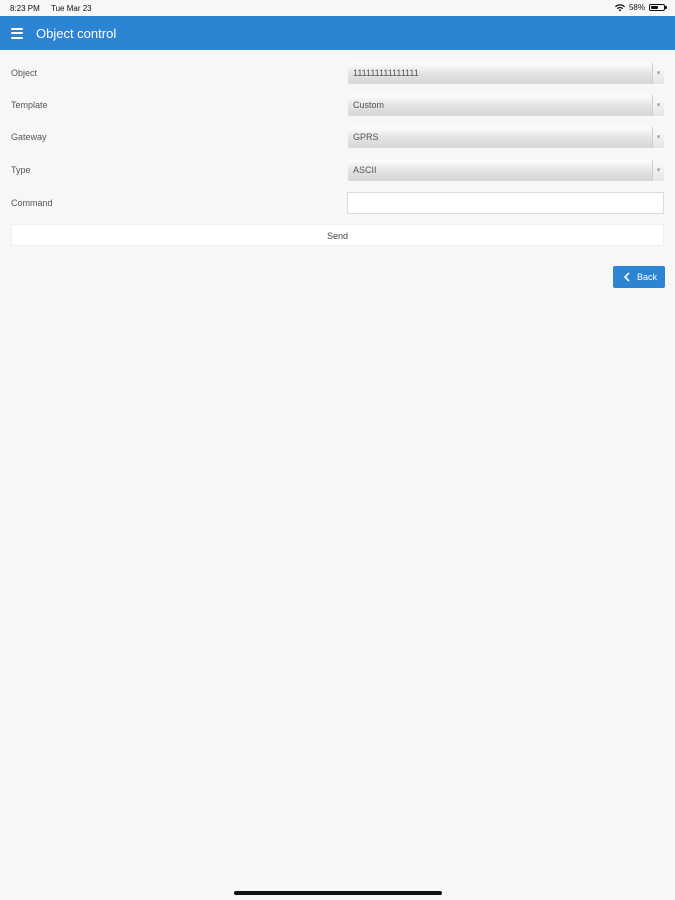 The image size is (675, 900). What do you see at coordinates (658, 7) in the screenshot?
I see `battery-icon` at bounding box center [658, 7].